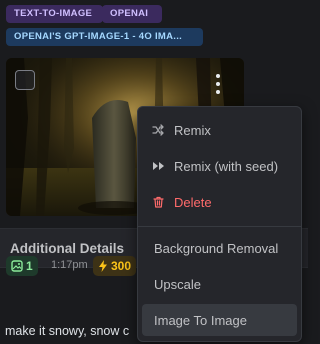 The width and height of the screenshot is (320, 344). What do you see at coordinates (219, 284) in the screenshot?
I see `menu-item-upscale: Upscale` at bounding box center [219, 284].